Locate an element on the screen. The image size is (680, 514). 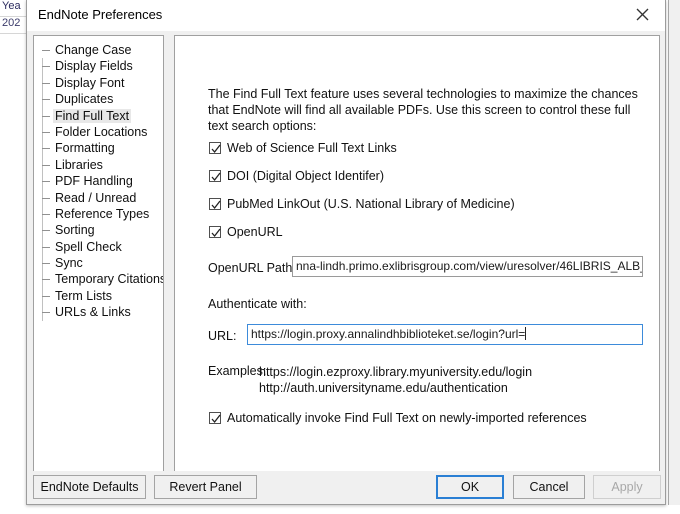
sidebar-item-libraries: Libraries is located at coordinates (98, 165).